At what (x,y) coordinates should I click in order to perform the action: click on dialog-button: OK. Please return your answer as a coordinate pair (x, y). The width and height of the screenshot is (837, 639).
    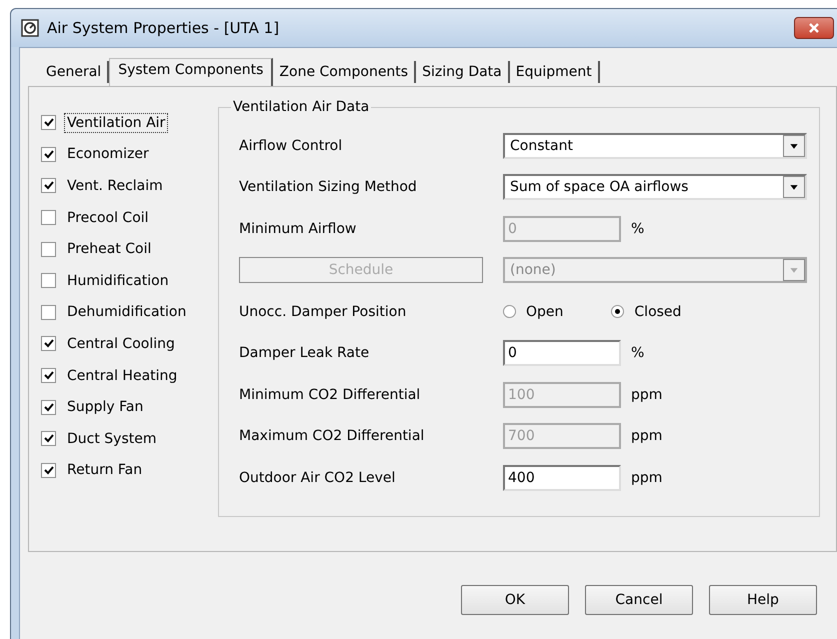
    Looking at the image, I should click on (515, 600).